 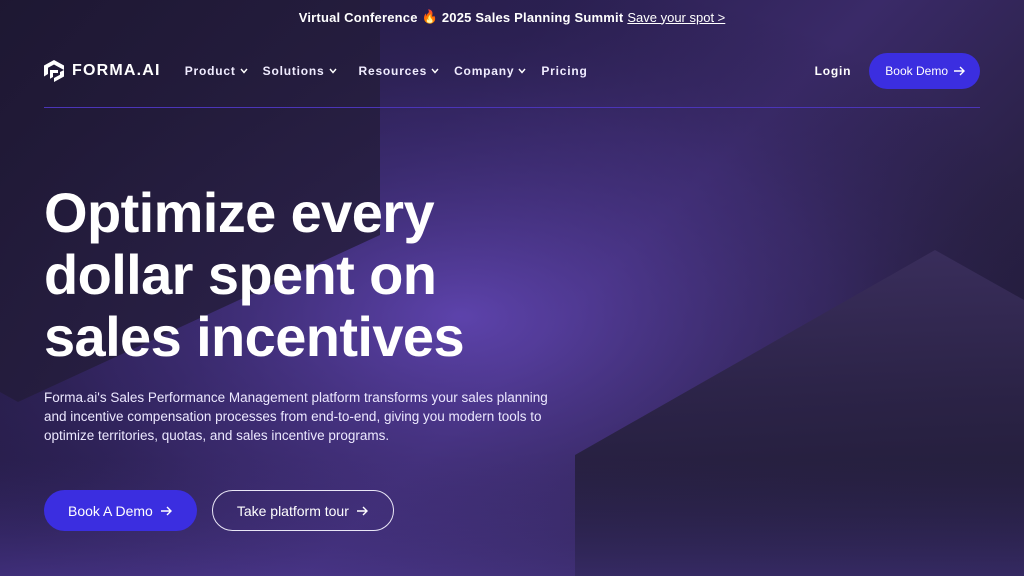 What do you see at coordinates (110, 510) in the screenshot?
I see `book-a-demo-label: Book A Demo` at bounding box center [110, 510].